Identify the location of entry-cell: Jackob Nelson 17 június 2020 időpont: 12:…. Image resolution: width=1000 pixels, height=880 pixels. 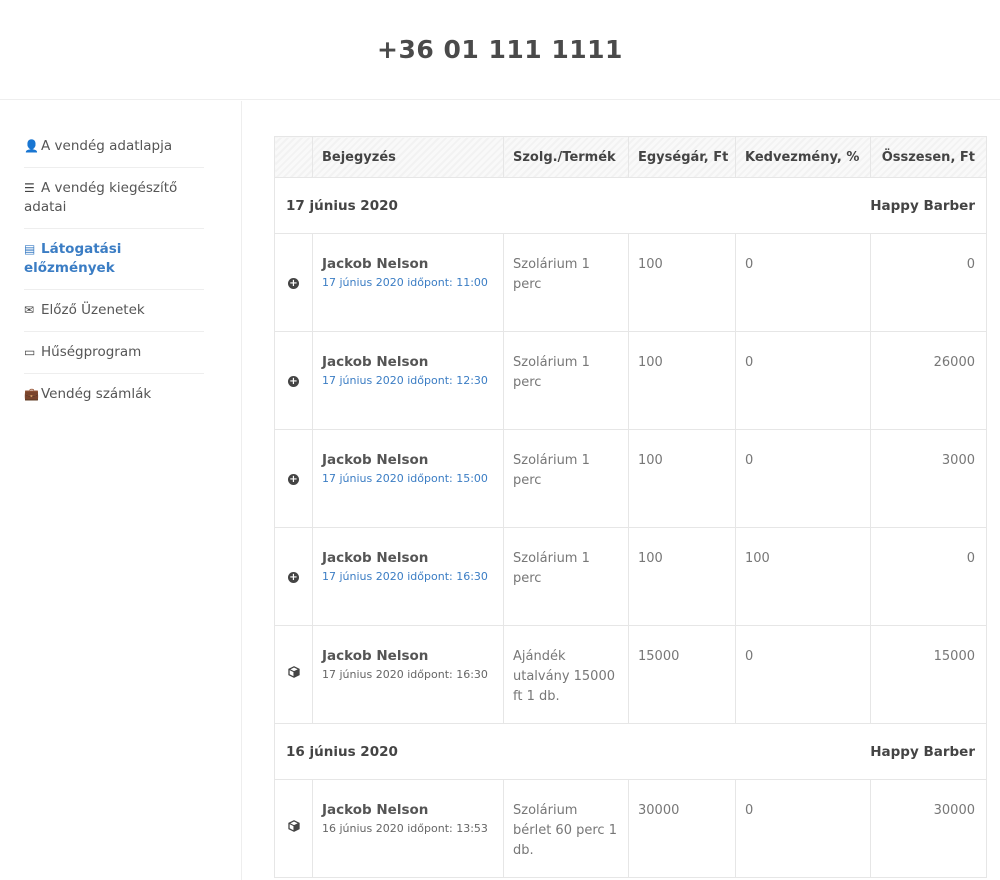
(408, 380).